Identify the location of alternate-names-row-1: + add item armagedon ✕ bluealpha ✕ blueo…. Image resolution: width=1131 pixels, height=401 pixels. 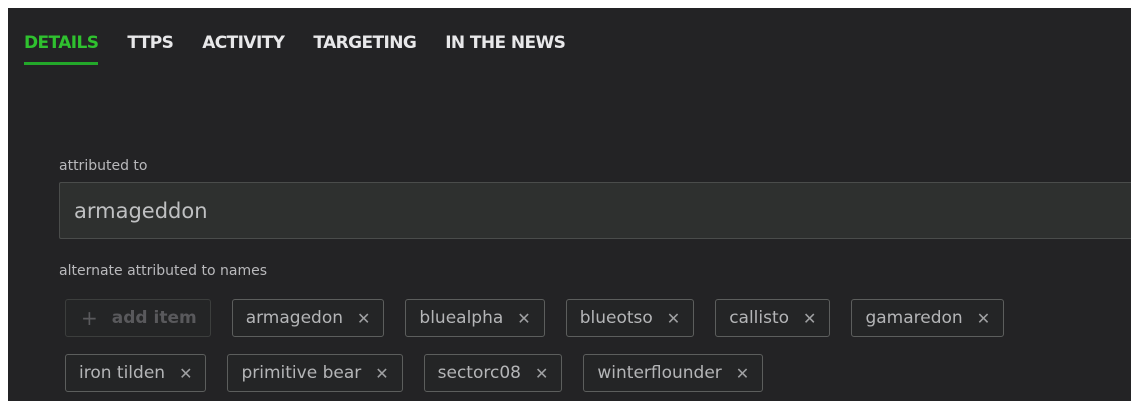
(545, 318).